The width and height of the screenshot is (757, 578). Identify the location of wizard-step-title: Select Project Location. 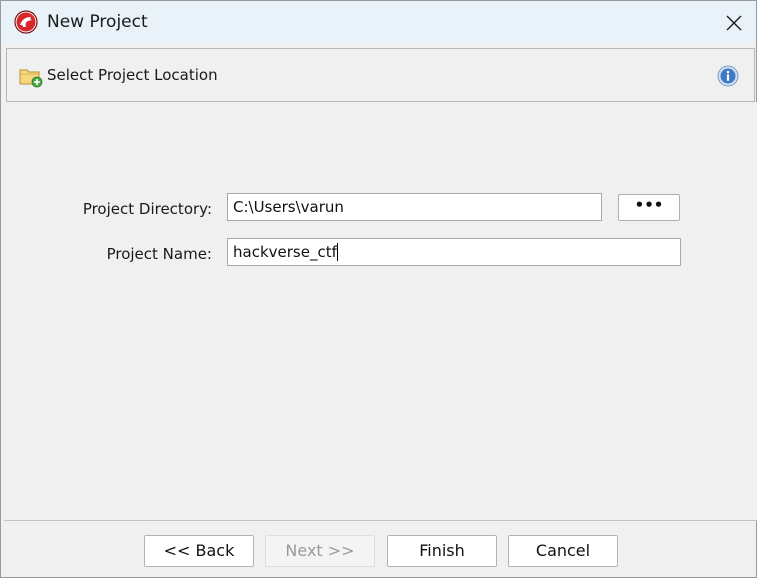
(132, 75).